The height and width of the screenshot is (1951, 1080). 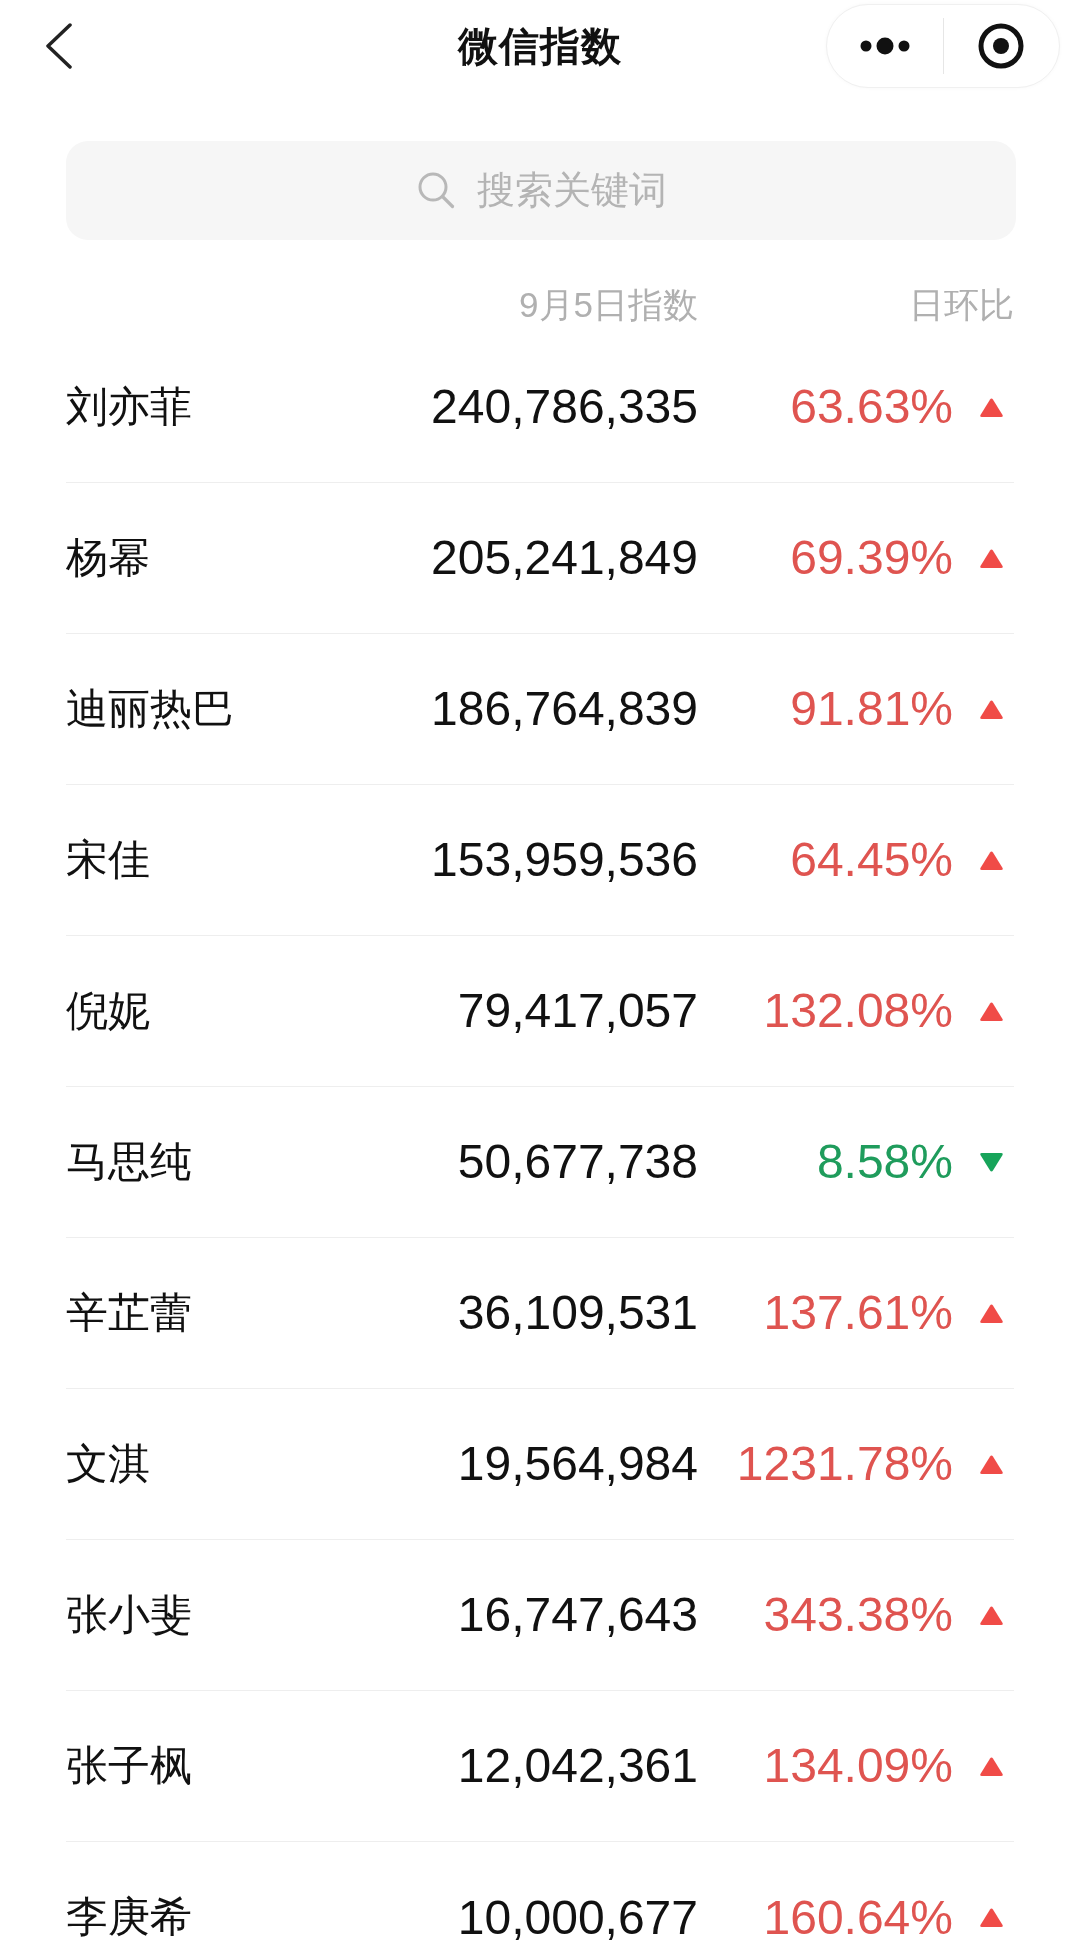 What do you see at coordinates (108, 1010) in the screenshot?
I see `name-cell-text: 倪妮` at bounding box center [108, 1010].